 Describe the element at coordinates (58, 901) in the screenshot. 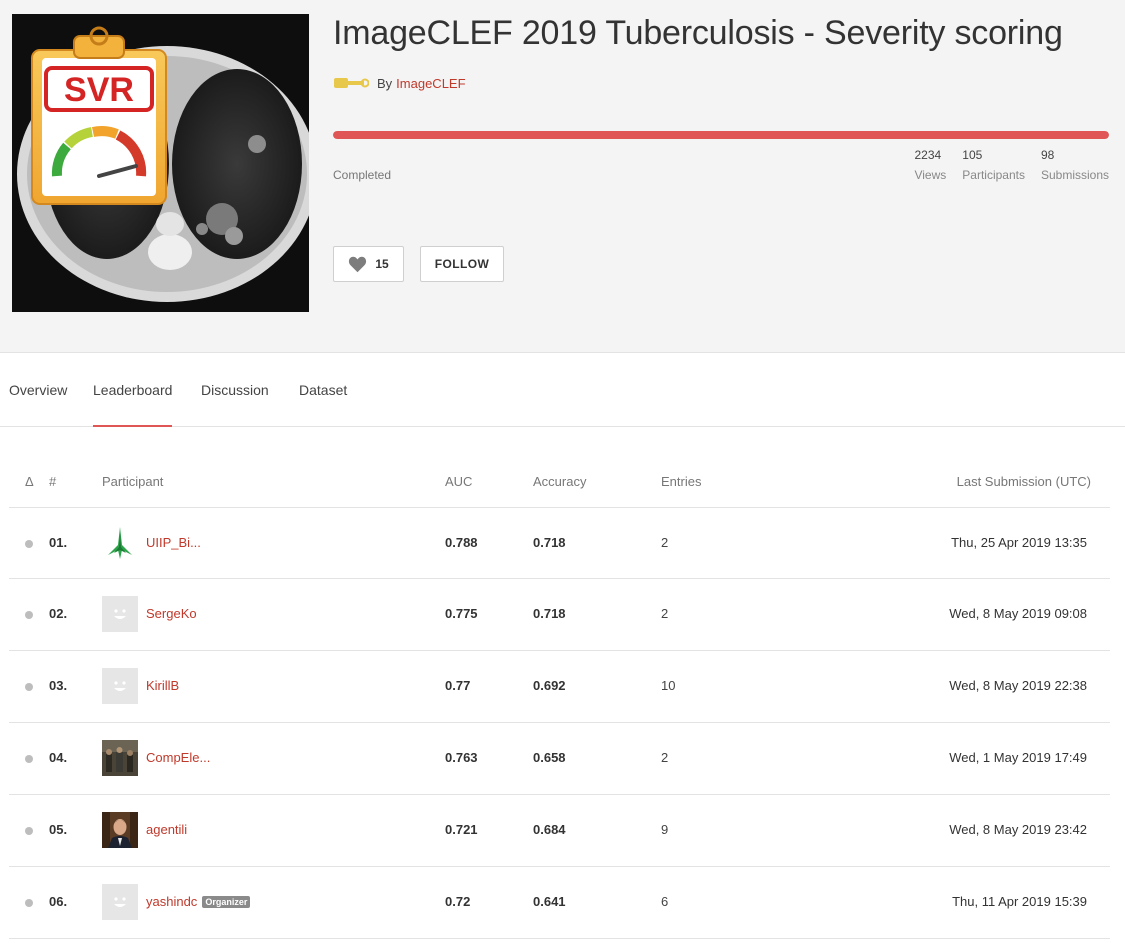

I see `rank: 06.` at that location.